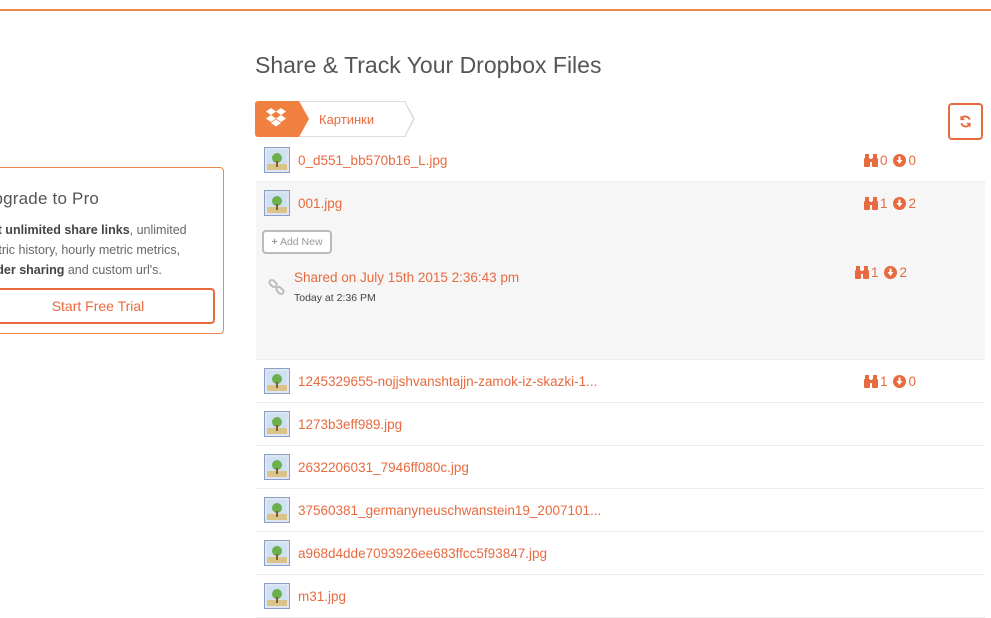 The width and height of the screenshot is (991, 618). Describe the element at coordinates (322, 596) in the screenshot. I see `file-name-link: m31.jpg` at that location.